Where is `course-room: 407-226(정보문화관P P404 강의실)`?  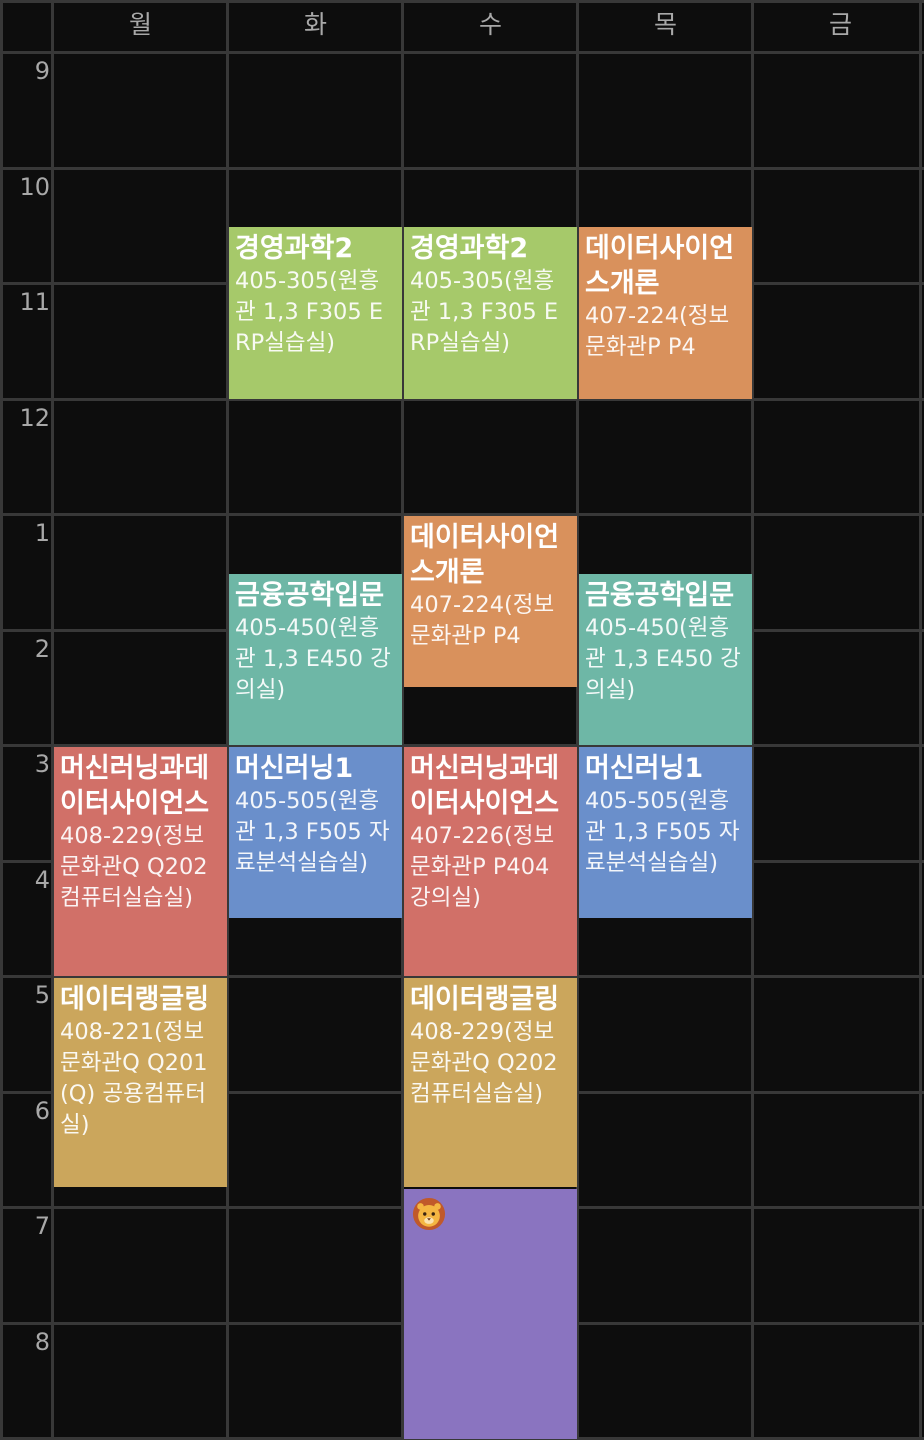
course-room: 407-226(정보문화관P P404 강의실) is located at coordinates (483, 867).